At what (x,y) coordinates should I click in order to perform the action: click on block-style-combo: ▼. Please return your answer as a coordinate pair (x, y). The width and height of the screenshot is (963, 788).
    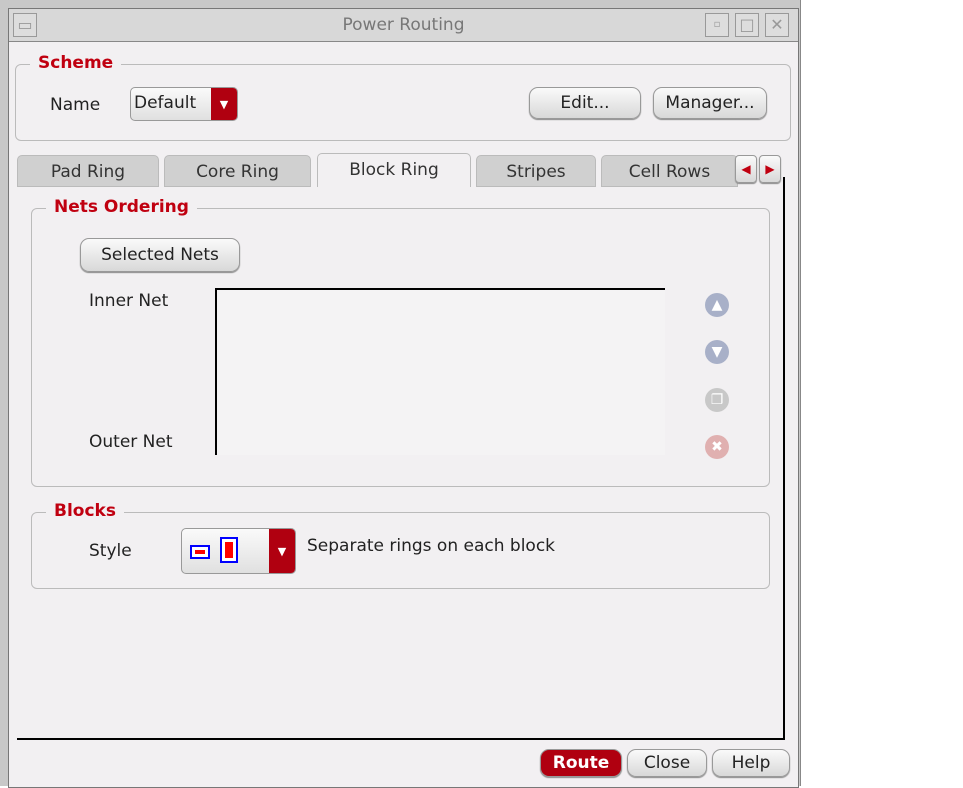
    Looking at the image, I should click on (238, 551).